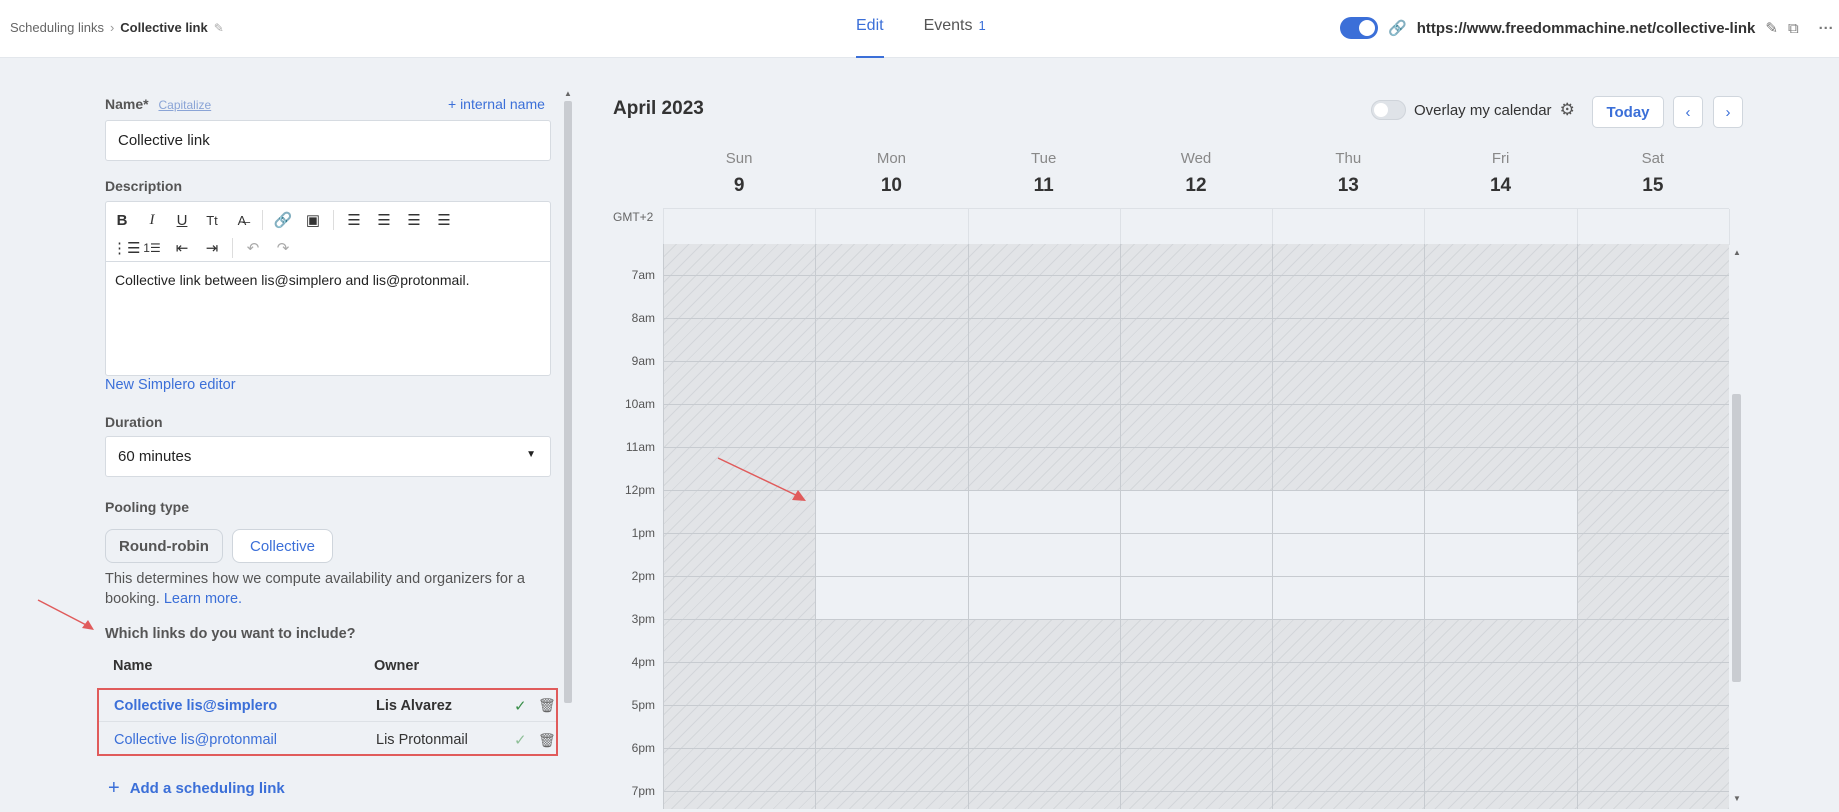 The width and height of the screenshot is (1839, 812). What do you see at coordinates (182, 220) in the screenshot?
I see `underline-icon: U` at bounding box center [182, 220].